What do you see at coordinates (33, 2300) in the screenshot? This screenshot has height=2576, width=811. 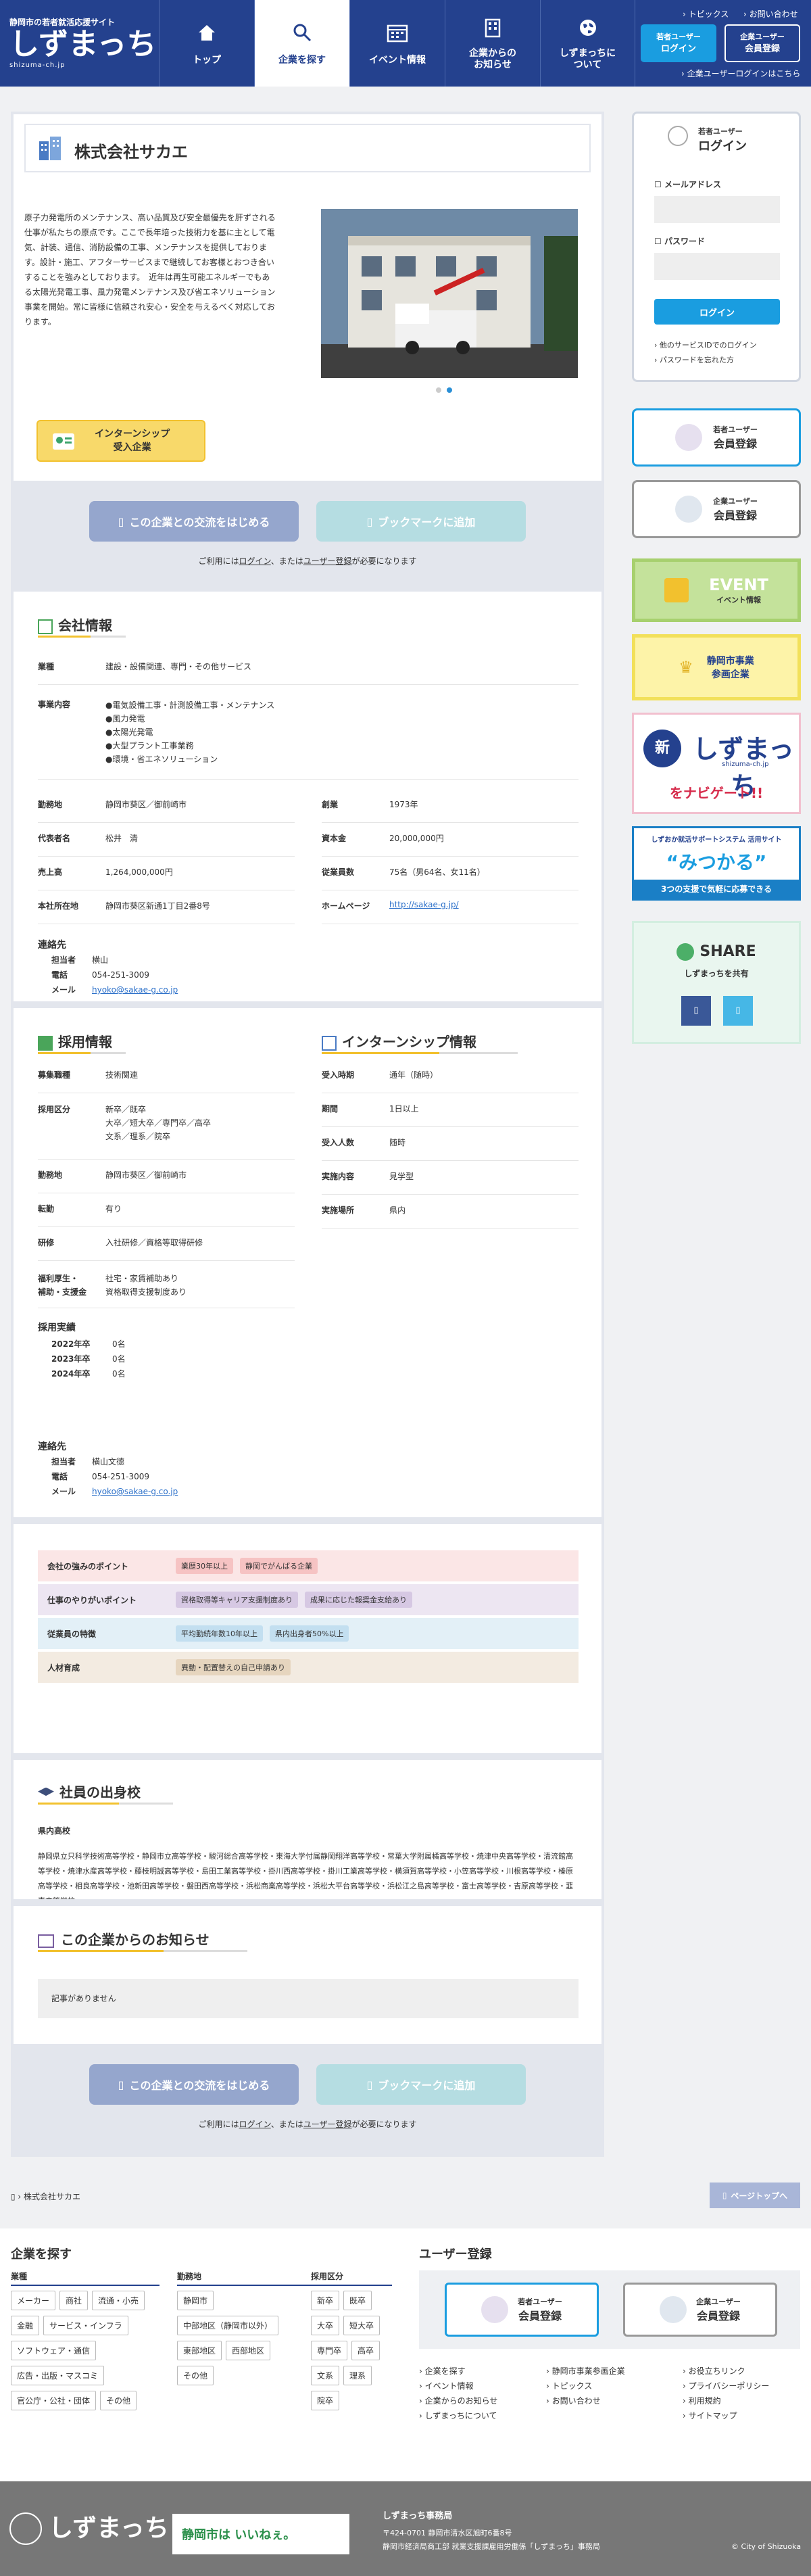 I see `search-chip: メーカー` at bounding box center [33, 2300].